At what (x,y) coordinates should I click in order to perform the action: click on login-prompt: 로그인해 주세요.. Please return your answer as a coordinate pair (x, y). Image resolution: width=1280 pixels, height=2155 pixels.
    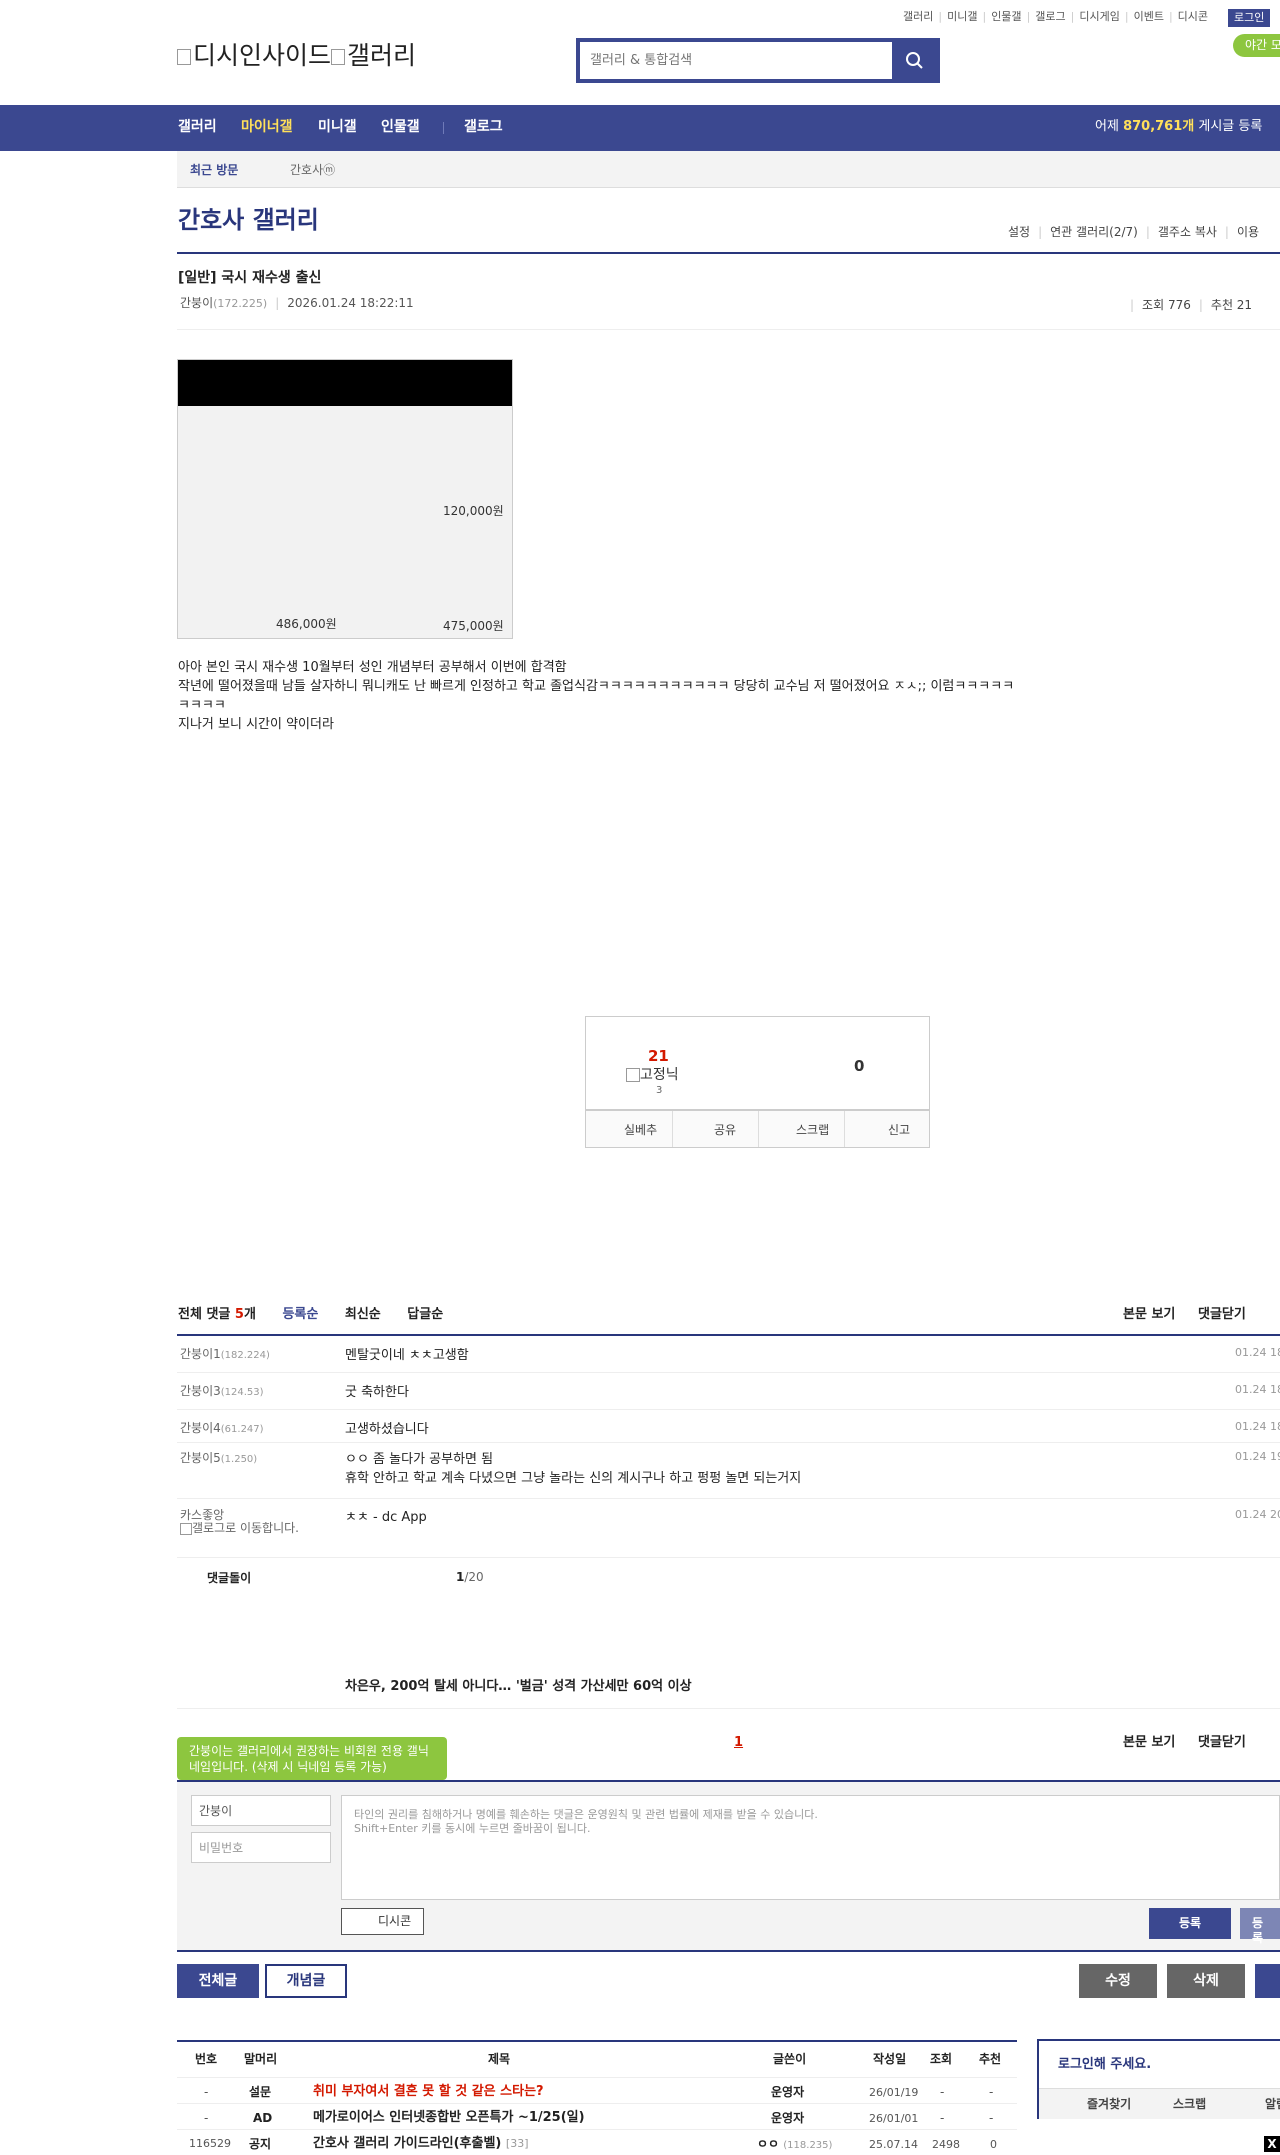
    Looking at the image, I should click on (1104, 2065).